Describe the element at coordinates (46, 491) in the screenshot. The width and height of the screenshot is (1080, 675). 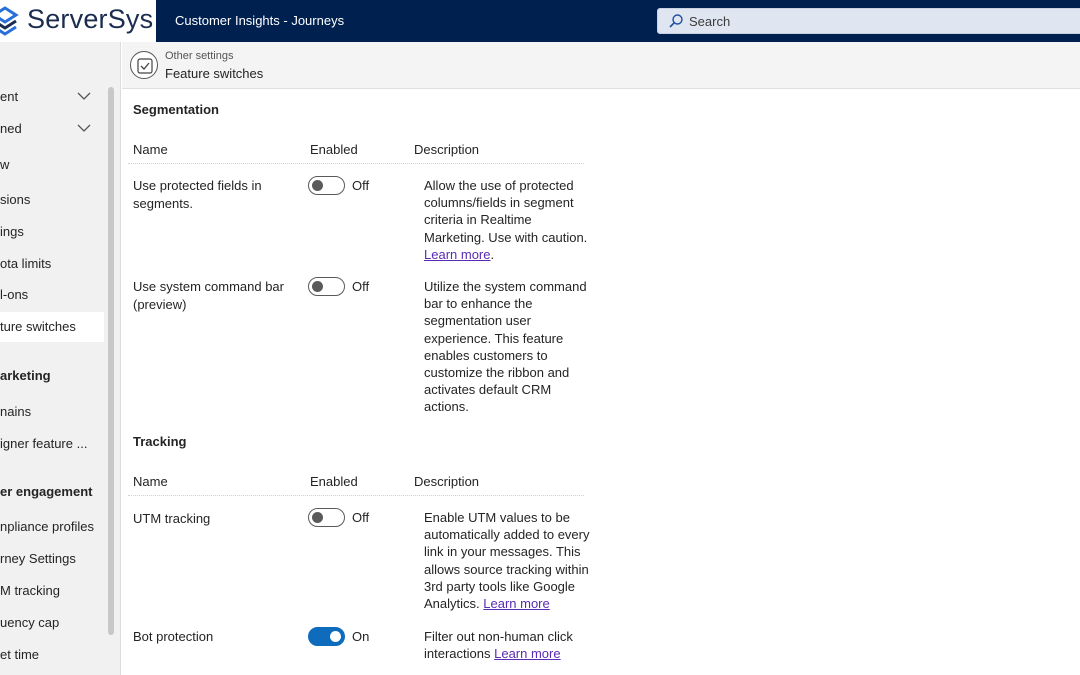
I see `sidebar-group-label: er engagement` at that location.